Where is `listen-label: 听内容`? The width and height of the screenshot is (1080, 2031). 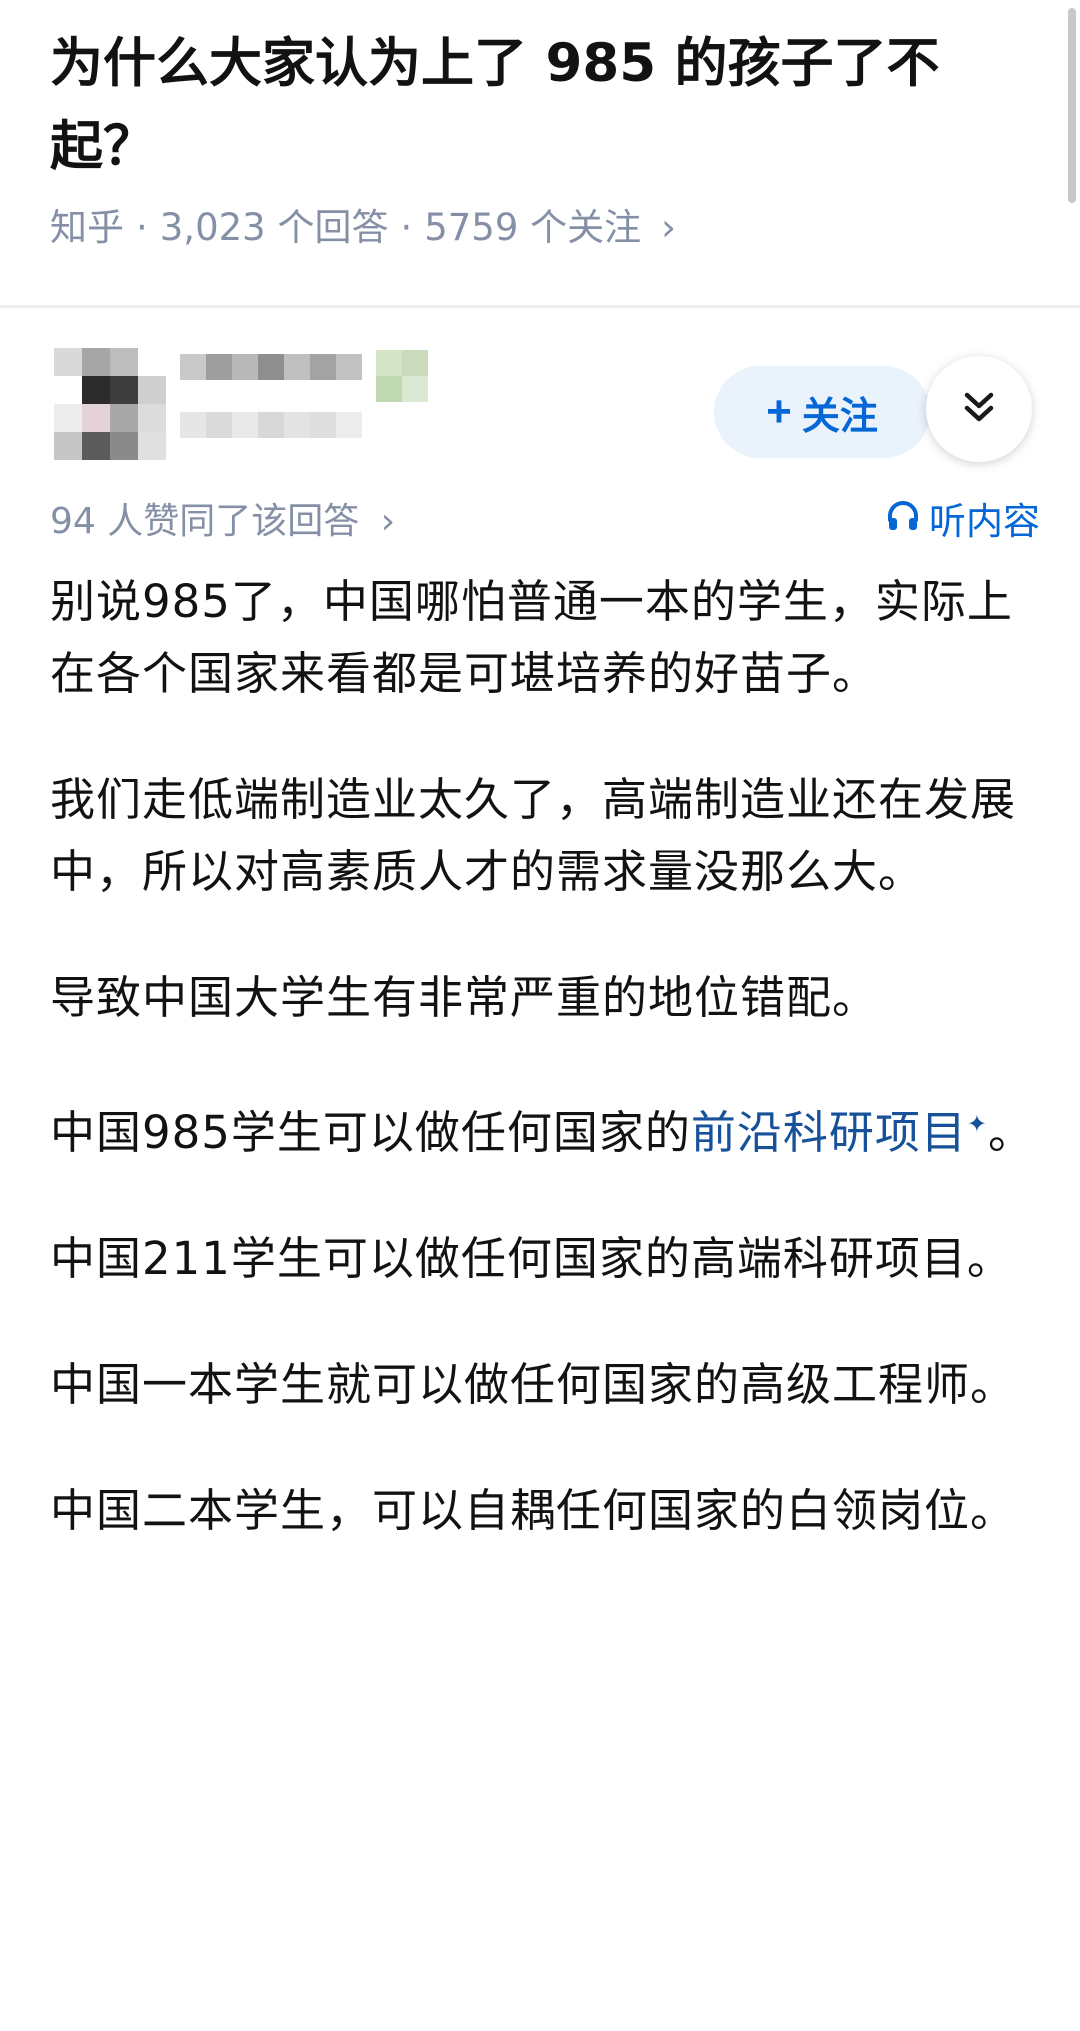
listen-label: 听内容 is located at coordinates (984, 521).